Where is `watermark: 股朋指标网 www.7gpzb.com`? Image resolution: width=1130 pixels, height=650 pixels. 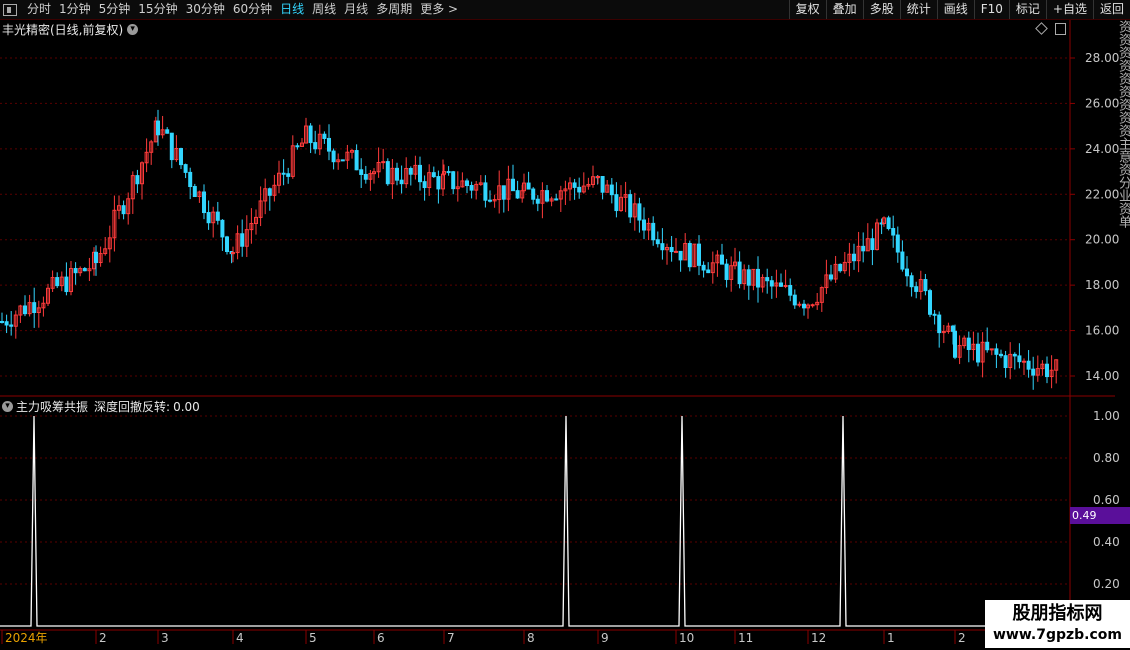 watermark: 股朋指标网 www.7gpzb.com is located at coordinates (1057, 624).